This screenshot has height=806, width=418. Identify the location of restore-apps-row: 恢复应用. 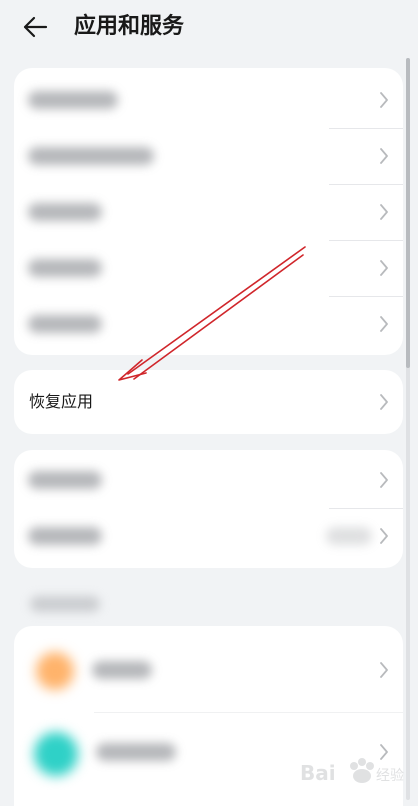
(208, 402).